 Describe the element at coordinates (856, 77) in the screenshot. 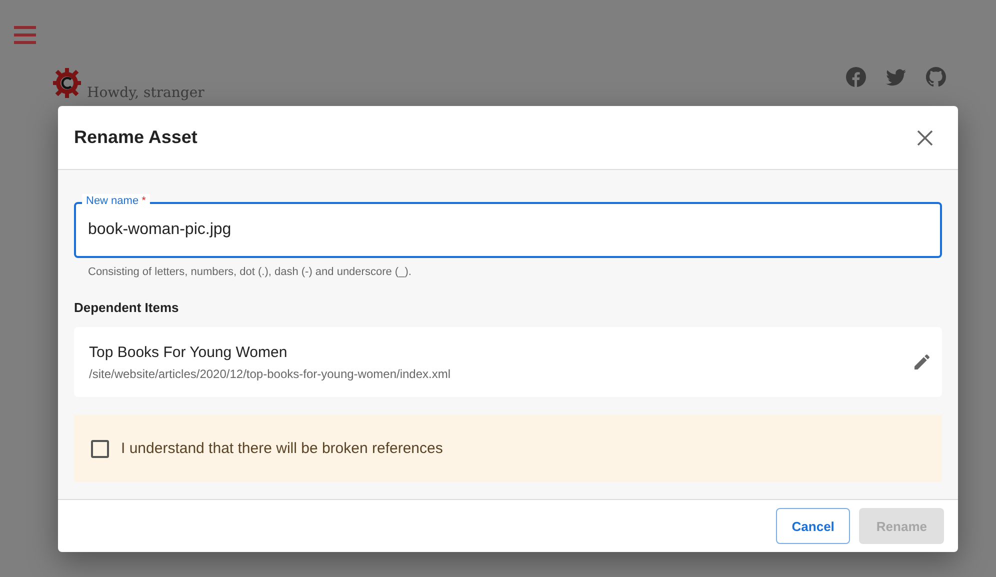

I see `facebook-icon` at that location.